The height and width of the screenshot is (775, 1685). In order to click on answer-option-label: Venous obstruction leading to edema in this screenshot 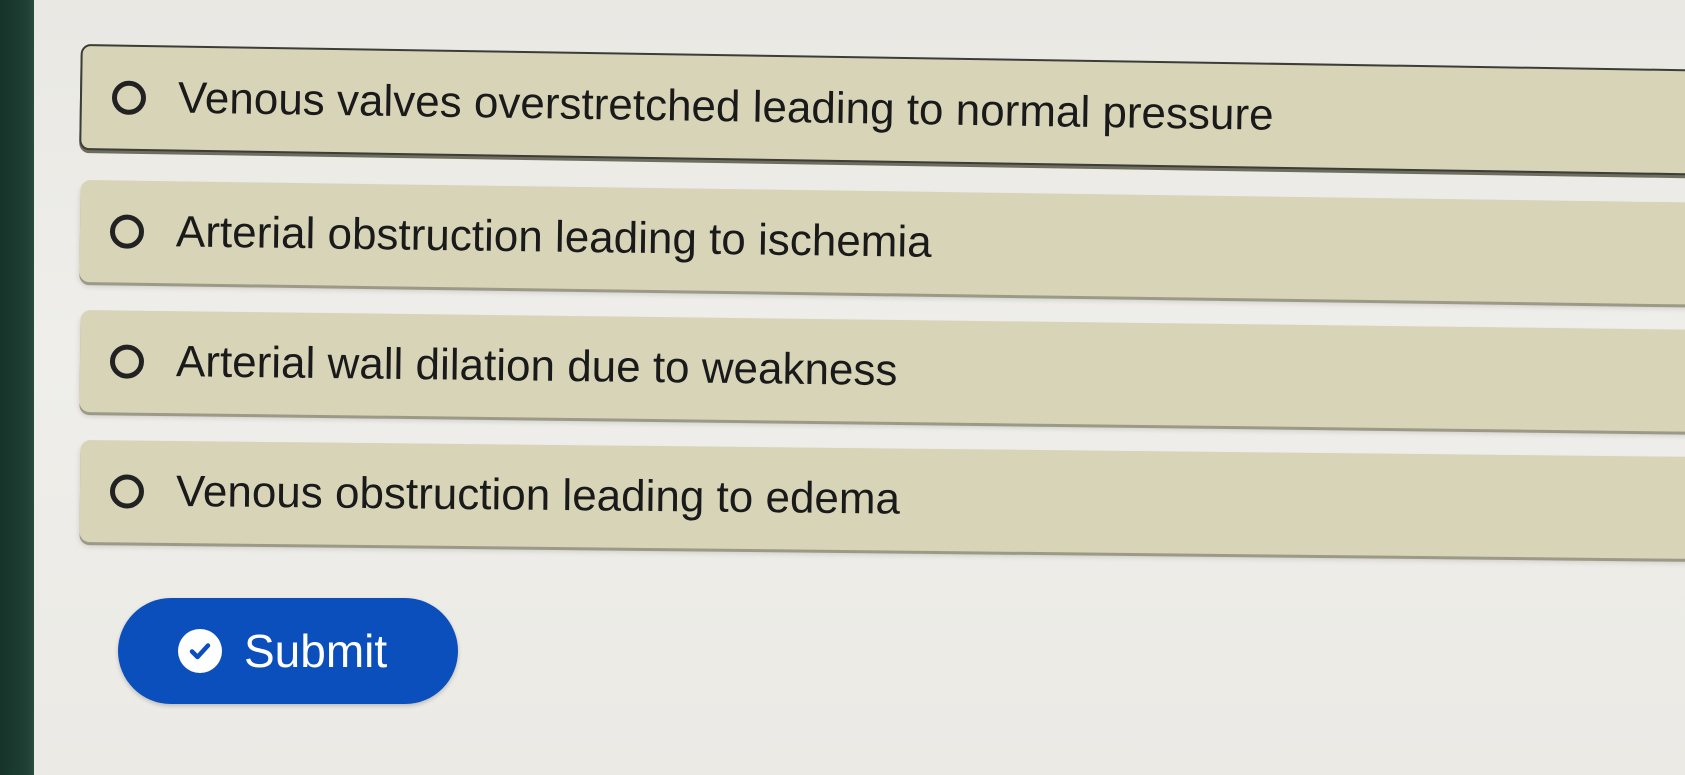, I will do `click(538, 495)`.